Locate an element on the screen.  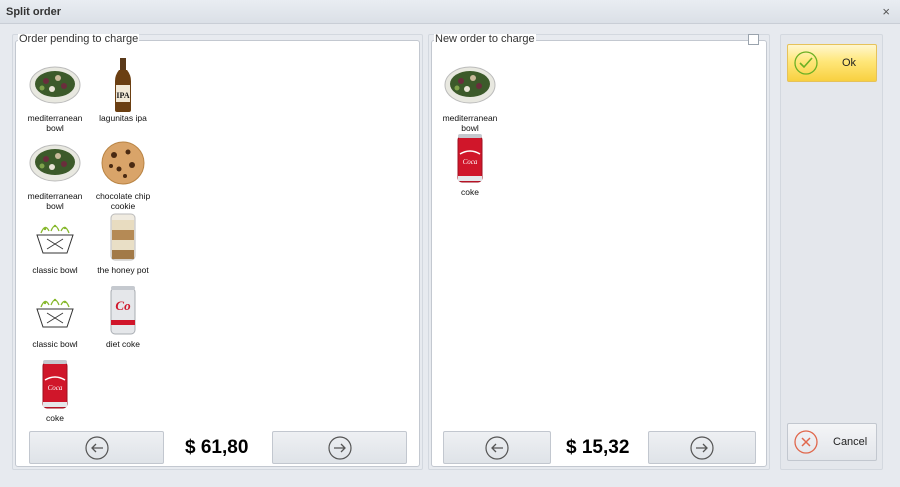
cancel-label: Cancel is located at coordinates (850, 442).